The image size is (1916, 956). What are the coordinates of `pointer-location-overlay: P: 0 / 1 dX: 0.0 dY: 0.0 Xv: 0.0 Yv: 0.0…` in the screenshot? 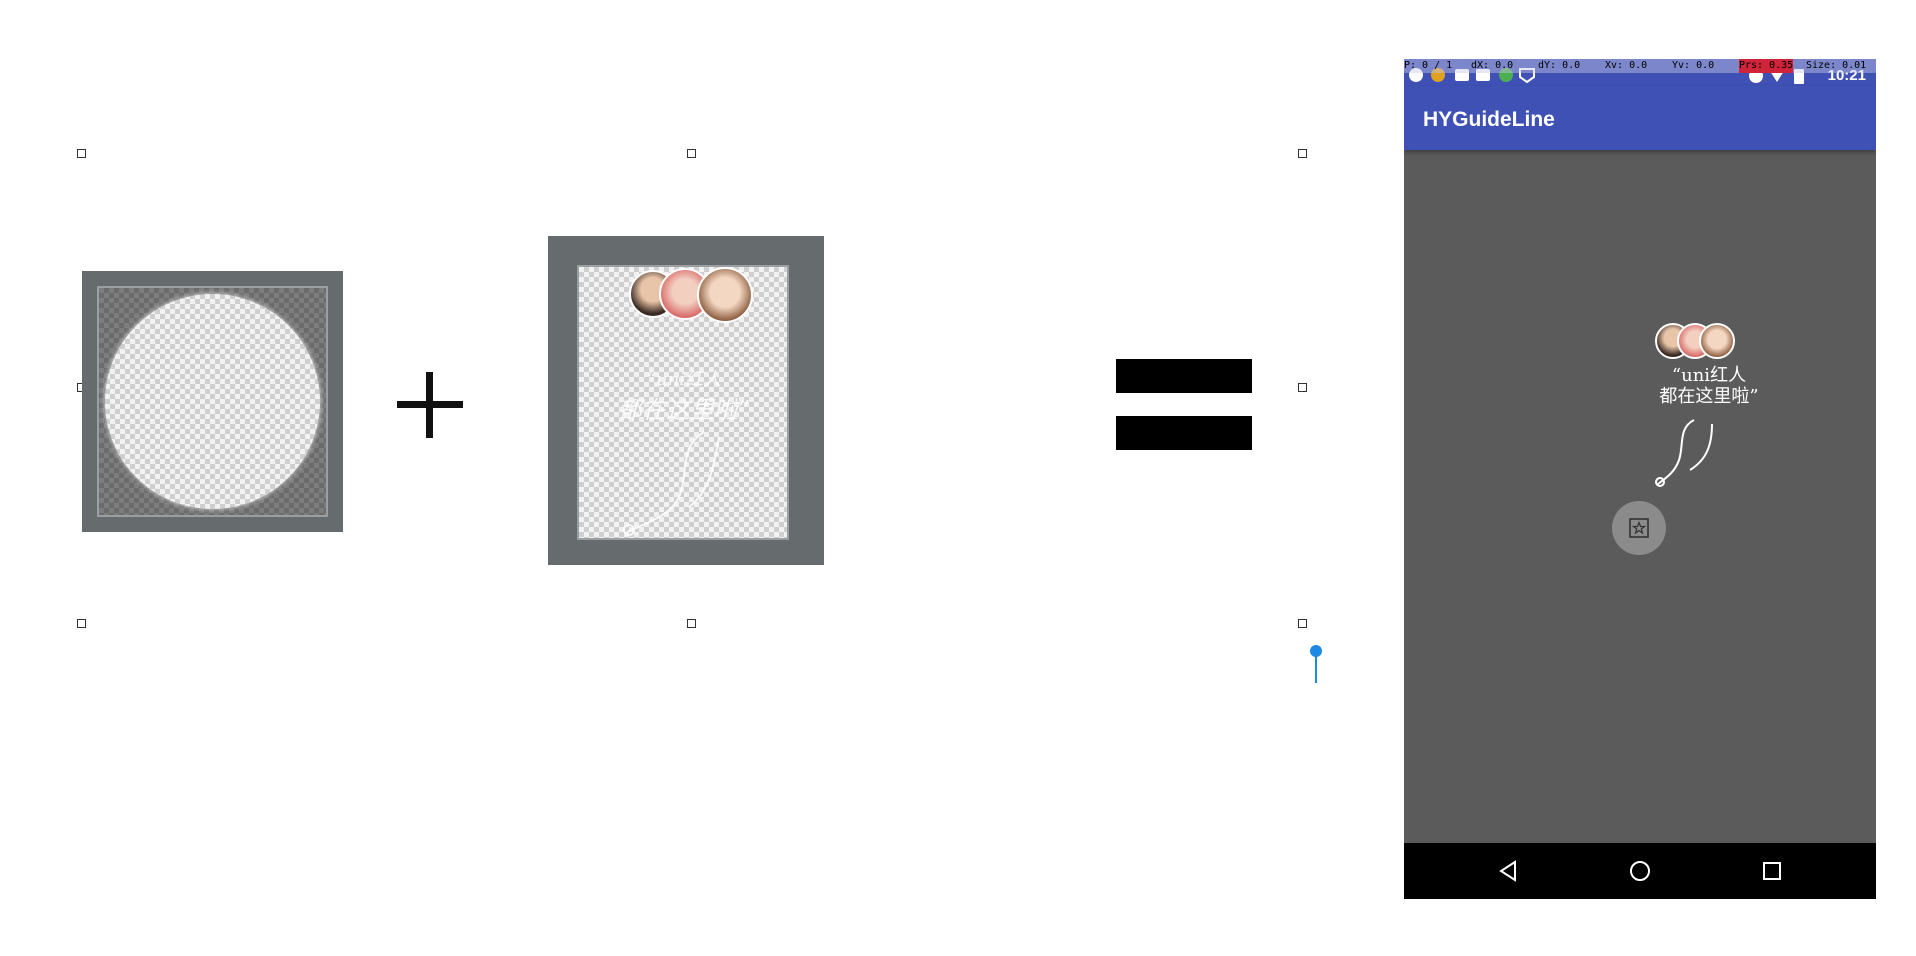 It's located at (1640, 66).